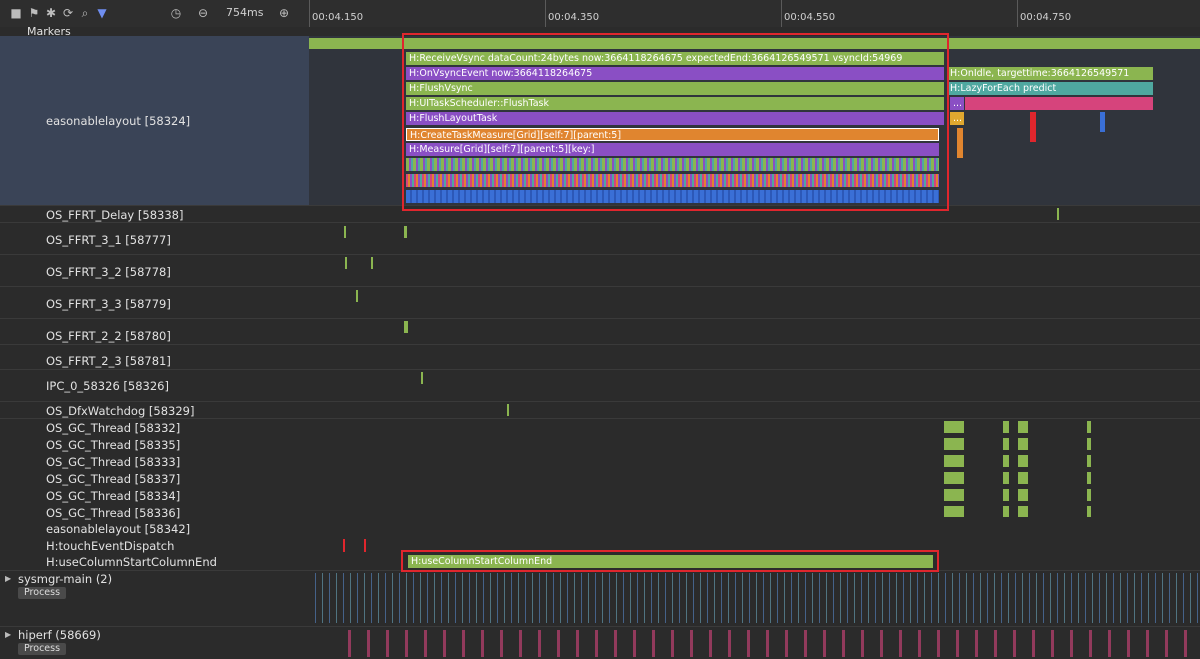 This screenshot has width=1200, height=659. Describe the element at coordinates (51, 13) in the screenshot. I see `circle-gear-icon: ✱` at that location.